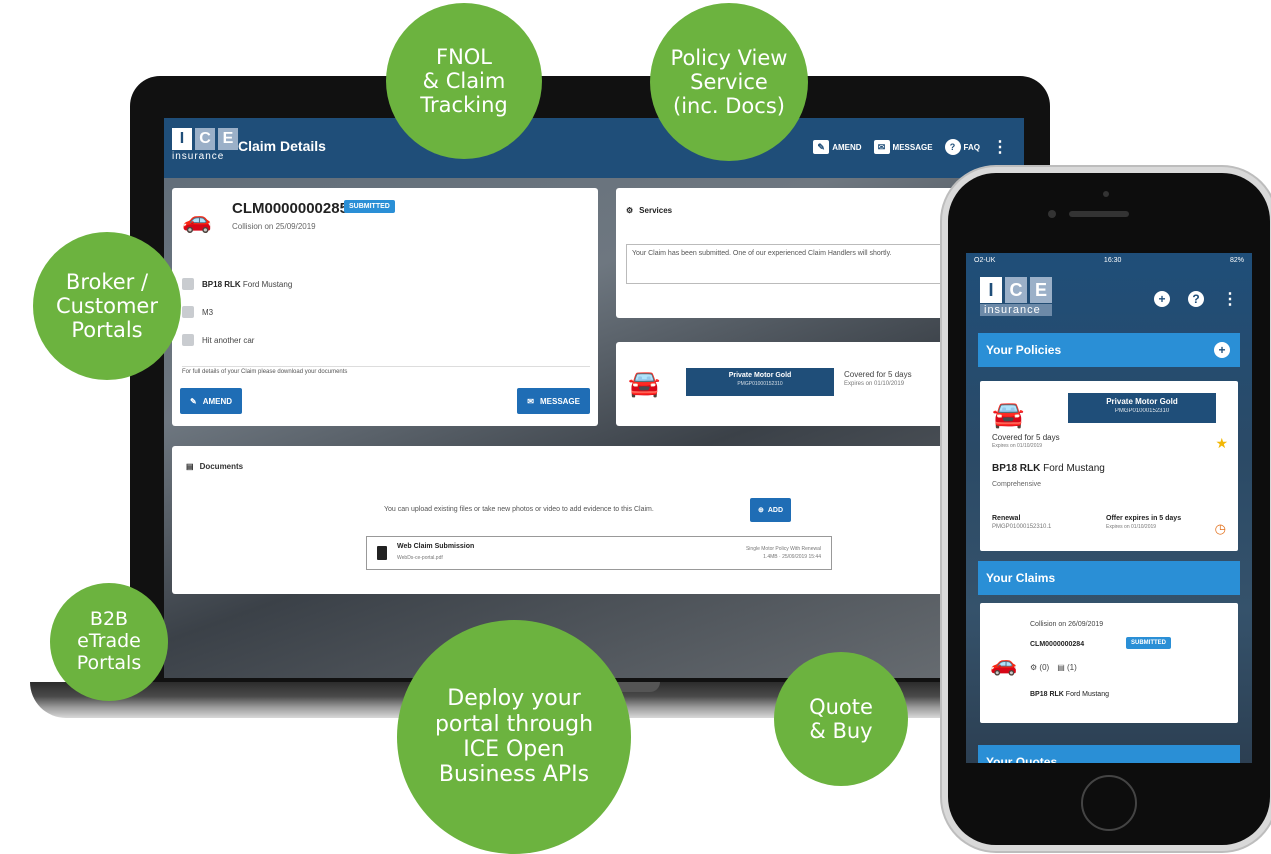  What do you see at coordinates (792, 557) in the screenshot?
I see `document-meta-date: 1.4MB · 25/09/2019 15:44` at bounding box center [792, 557].